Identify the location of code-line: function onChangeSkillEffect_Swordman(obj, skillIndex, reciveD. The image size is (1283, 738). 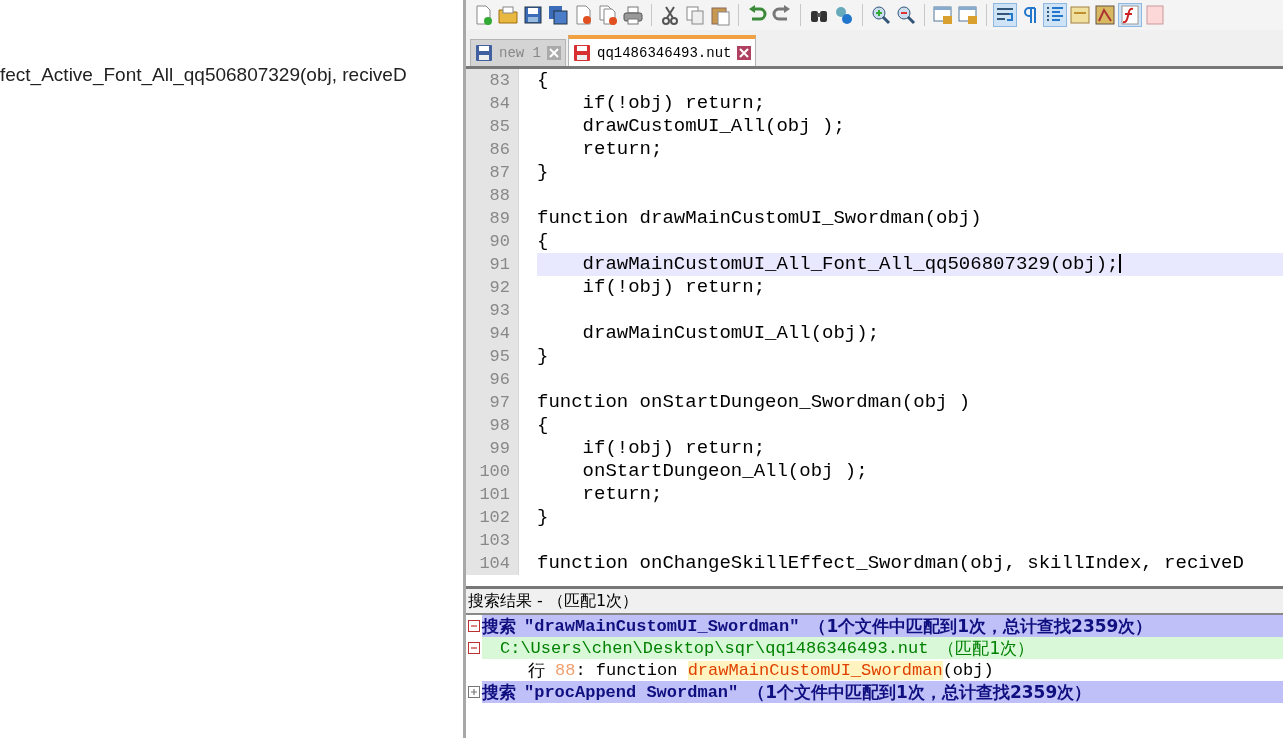
(890, 563).